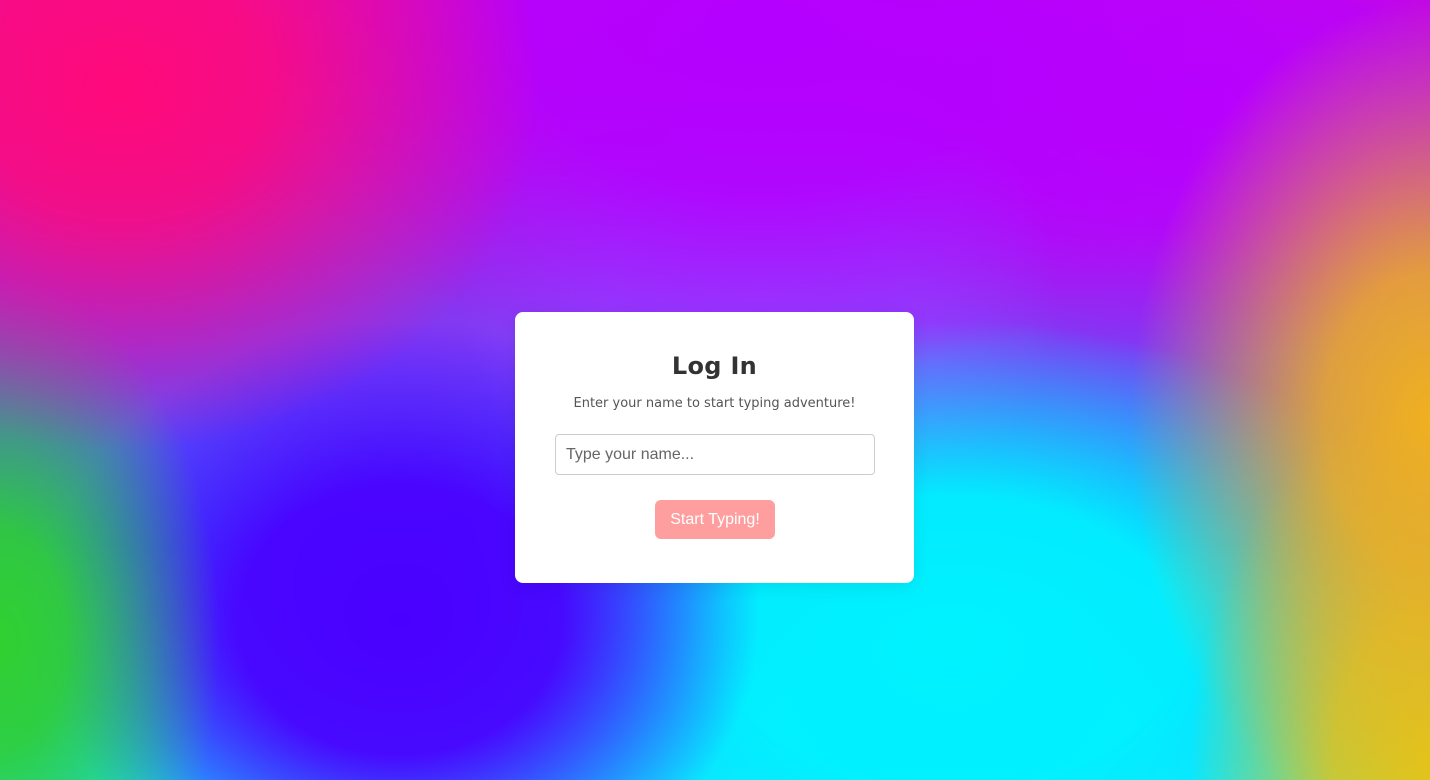  I want to click on name-input, so click(715, 454).